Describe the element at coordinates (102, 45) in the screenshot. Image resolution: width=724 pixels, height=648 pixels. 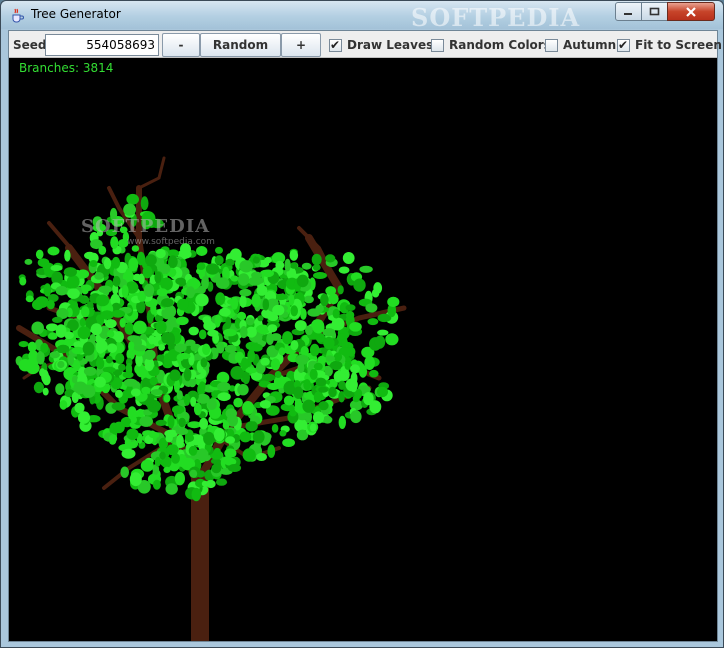
I see `seed-input` at that location.